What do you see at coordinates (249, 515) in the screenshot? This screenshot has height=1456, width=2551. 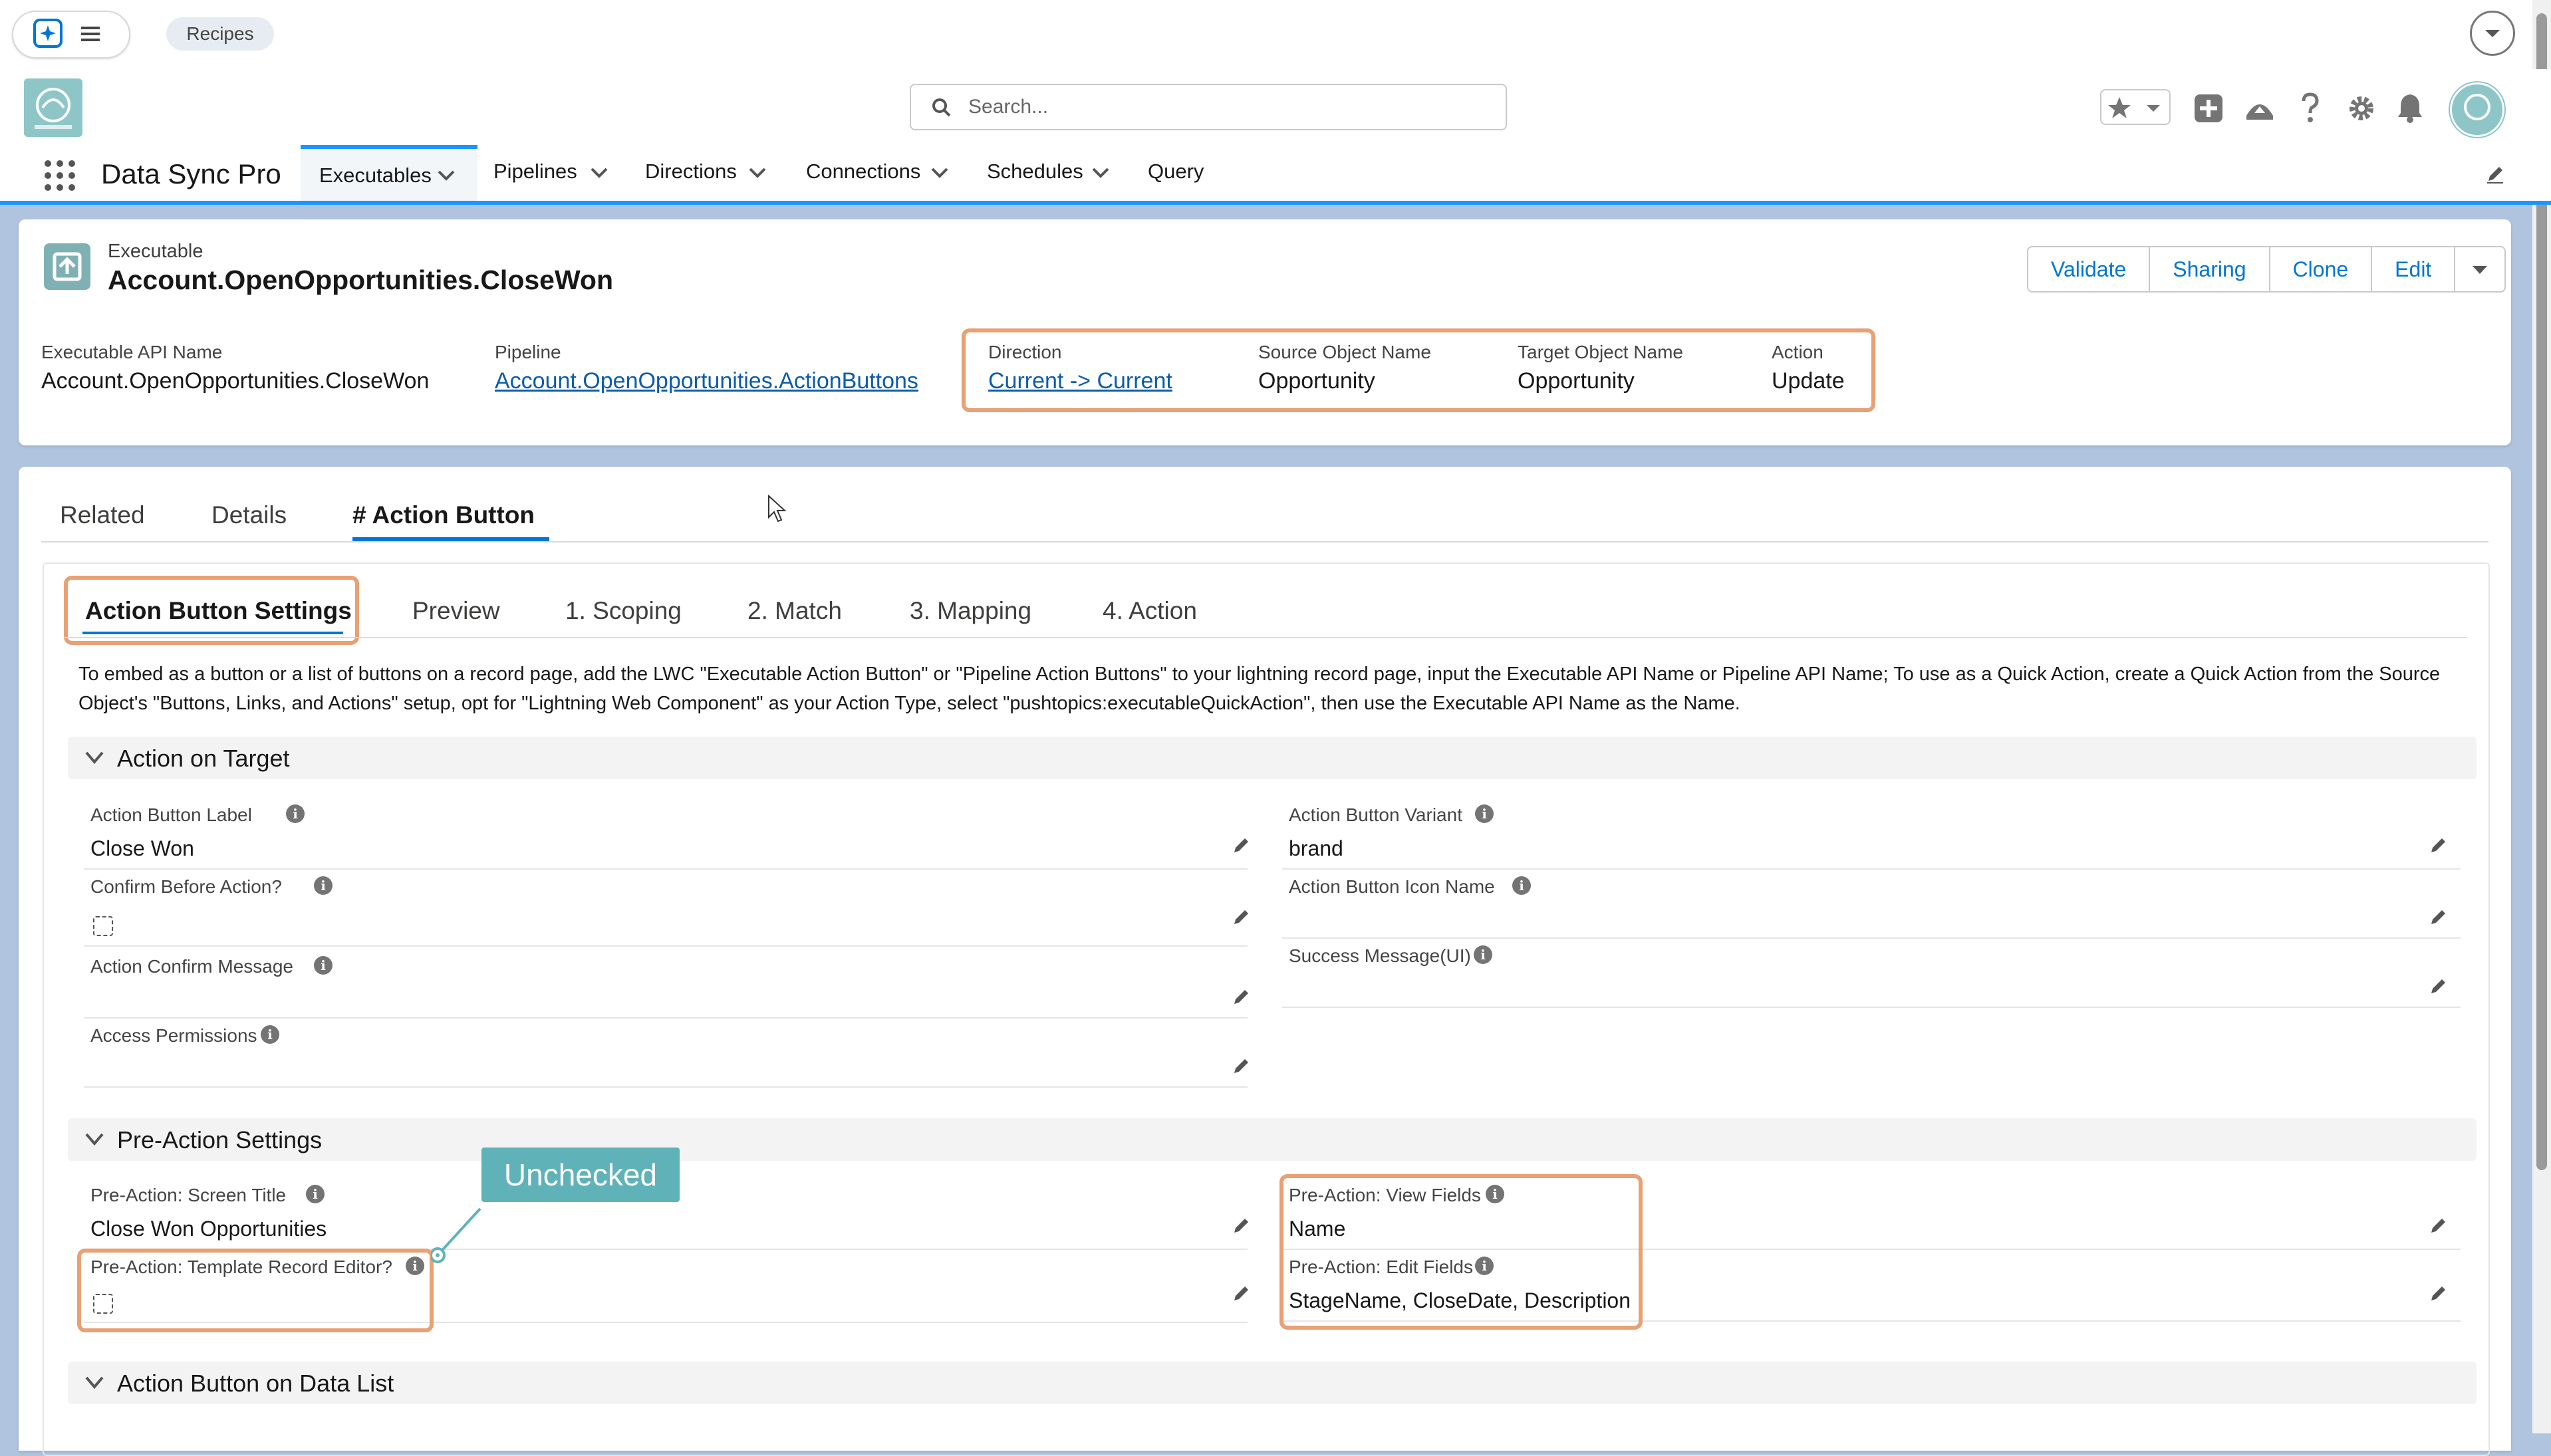 I see `tab-details: Details` at bounding box center [249, 515].